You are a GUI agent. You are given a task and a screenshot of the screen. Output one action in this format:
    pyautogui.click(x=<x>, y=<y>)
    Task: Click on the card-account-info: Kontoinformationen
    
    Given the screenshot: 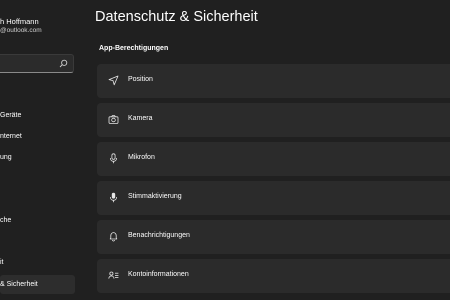 What is the action you would take?
    pyautogui.click(x=273, y=276)
    